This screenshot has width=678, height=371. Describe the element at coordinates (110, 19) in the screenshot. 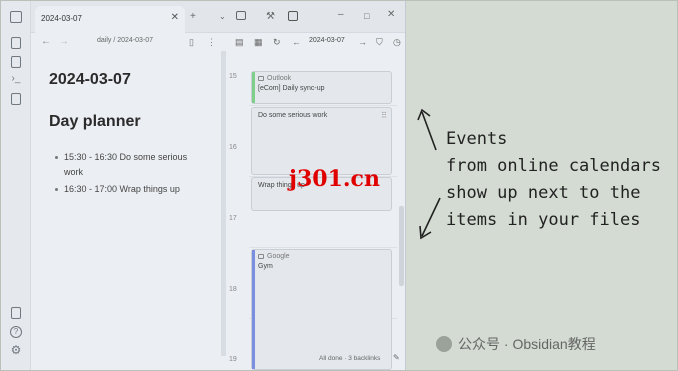

I see `tab-note: 2024-03-07 ✕` at that location.